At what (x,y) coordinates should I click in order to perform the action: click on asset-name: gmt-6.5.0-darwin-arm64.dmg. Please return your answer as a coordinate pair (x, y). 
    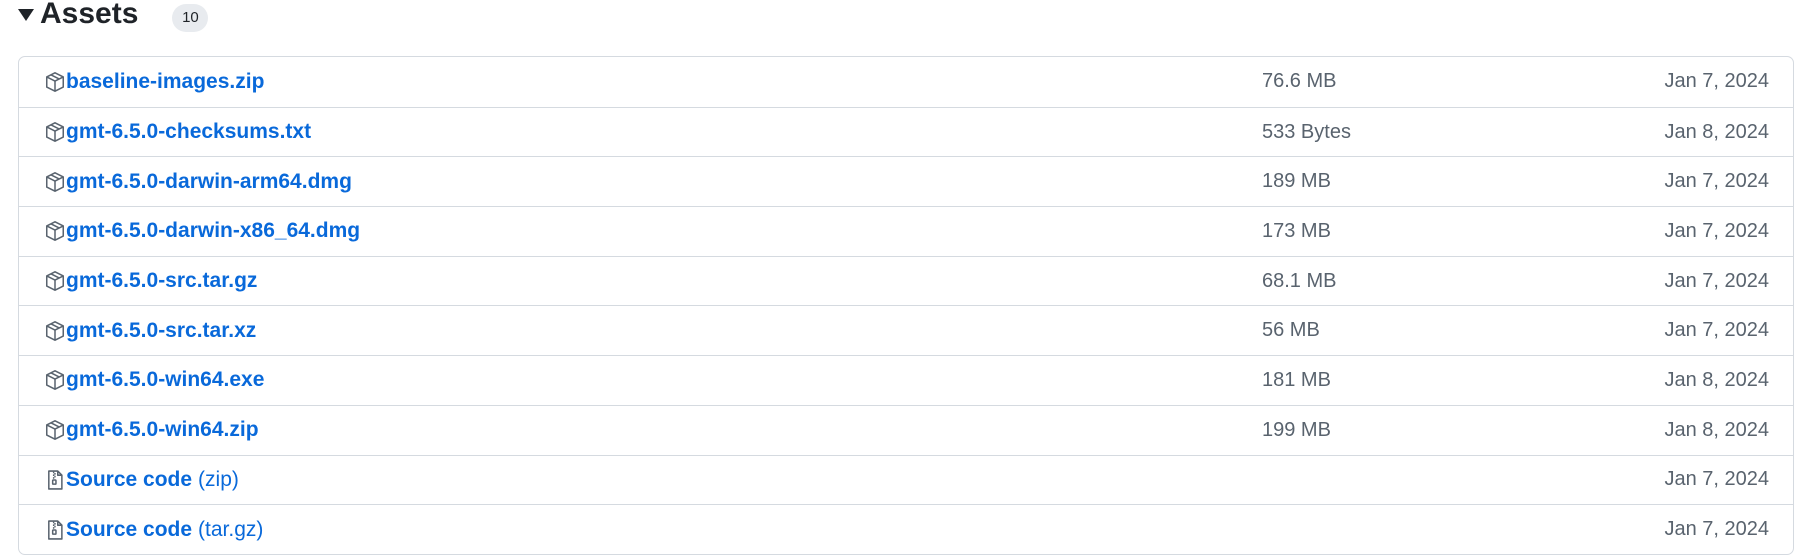
    Looking at the image, I should click on (209, 181).